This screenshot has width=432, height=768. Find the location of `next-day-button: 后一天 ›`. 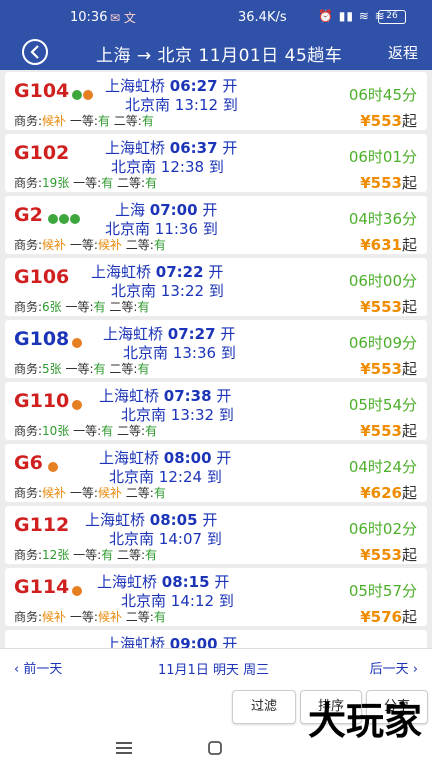

next-day-button: 后一天 › is located at coordinates (394, 667).